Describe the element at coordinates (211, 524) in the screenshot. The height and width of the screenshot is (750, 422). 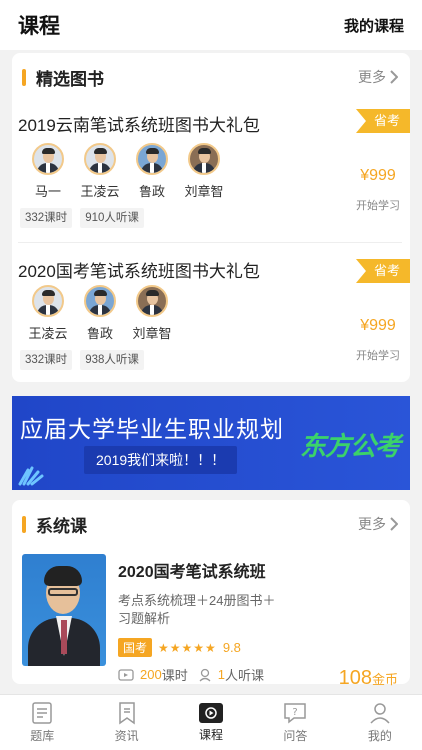
I see `system-course-header: 系统课 更多` at that location.